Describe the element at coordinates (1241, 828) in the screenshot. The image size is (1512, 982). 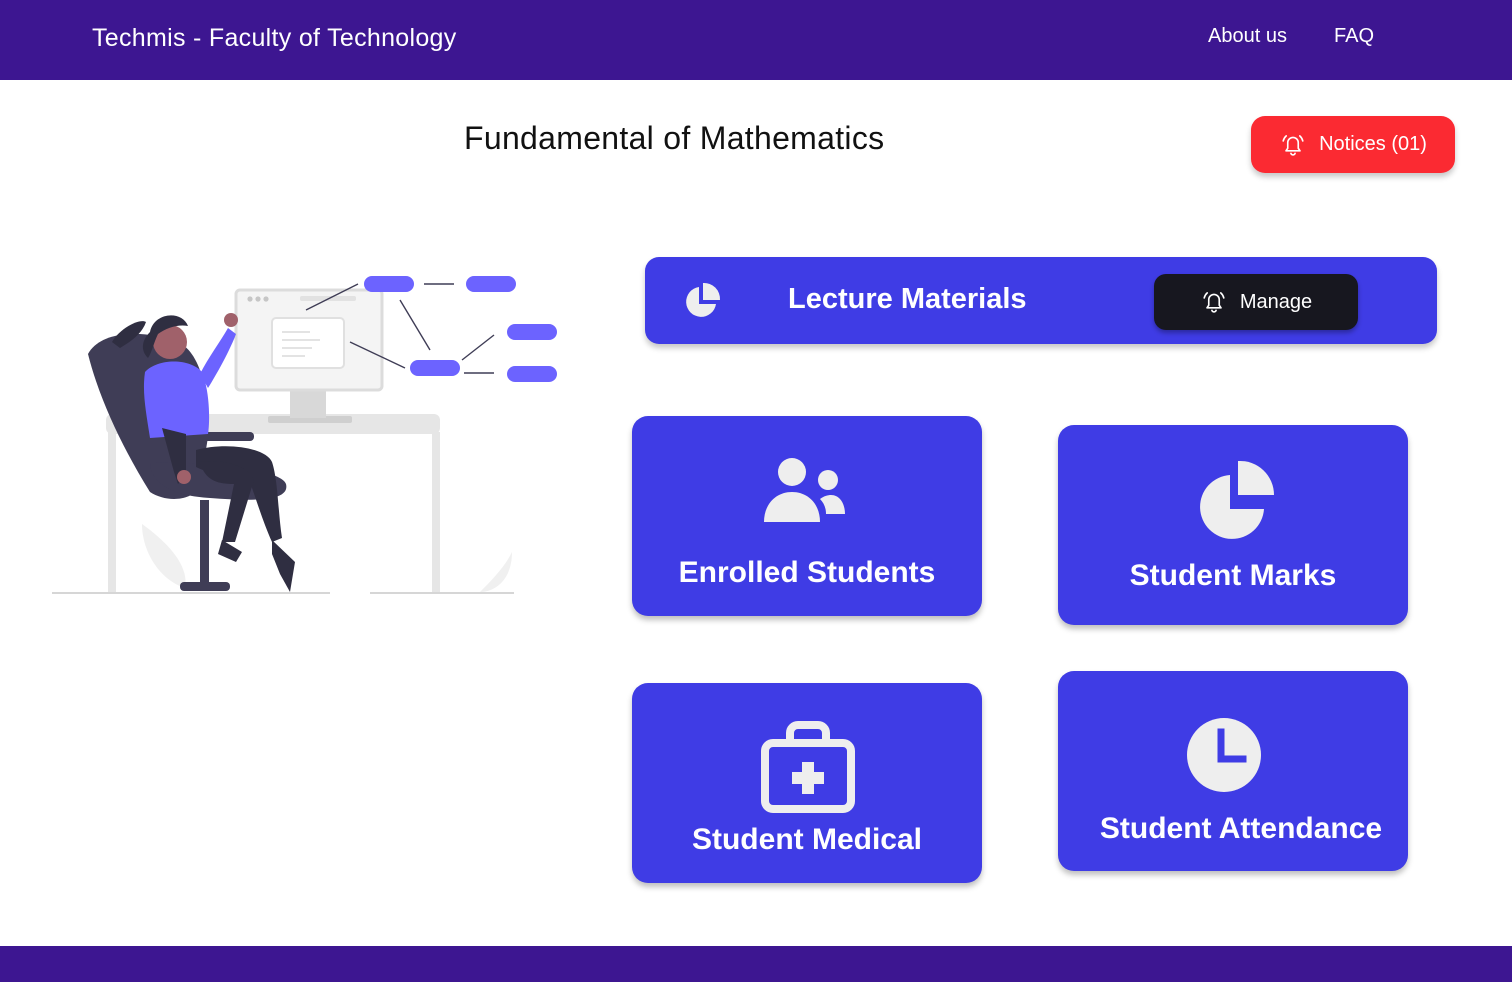
I see `card-label-student-attendance: Student Attendance` at that location.